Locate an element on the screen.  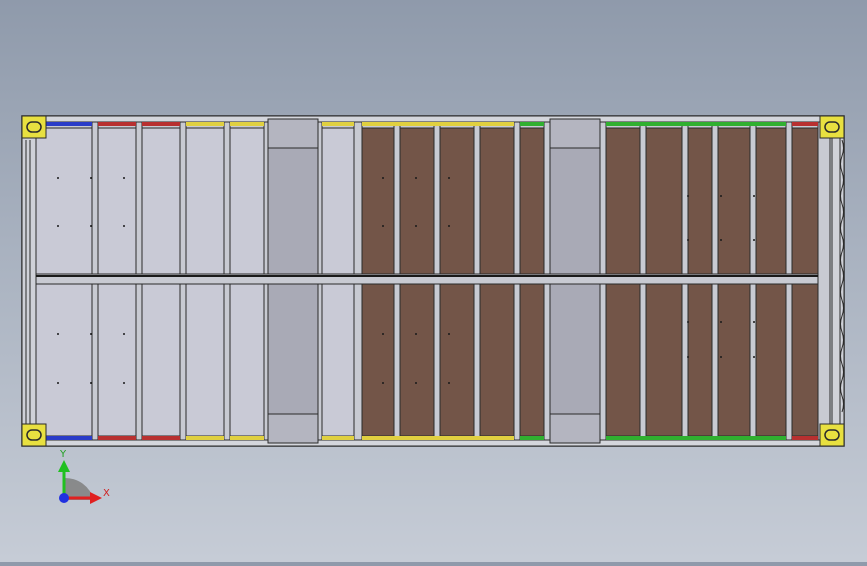
side-rail-bottom is located at coordinates (433, 443).